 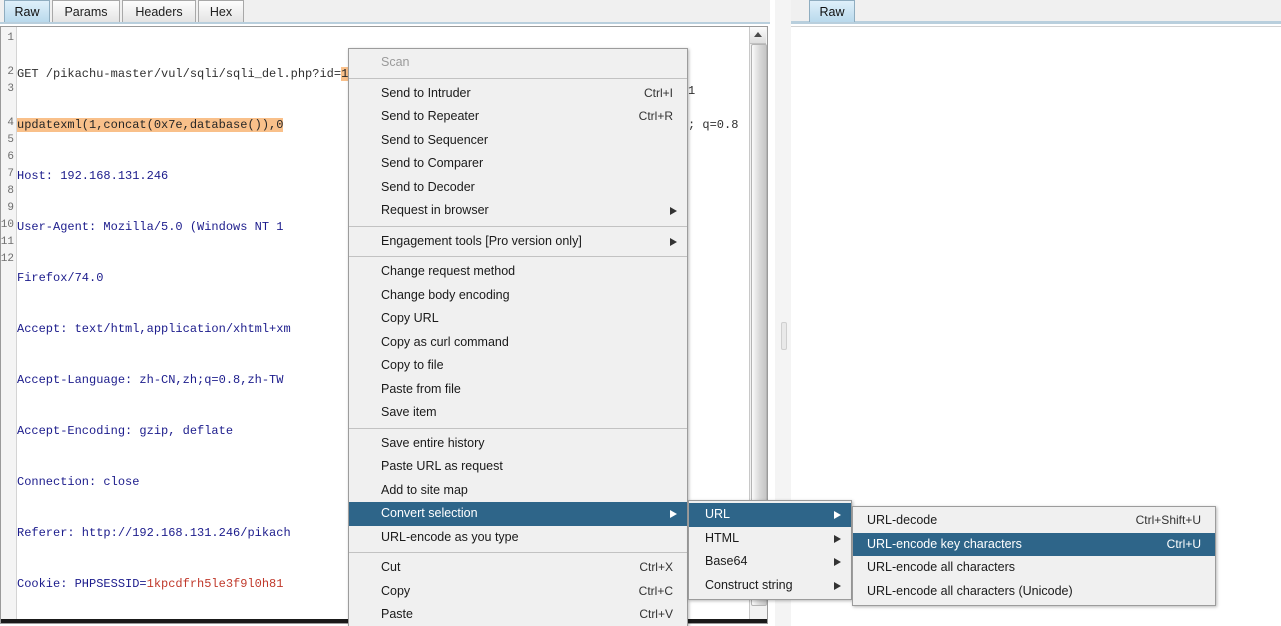 What do you see at coordinates (518, 366) in the screenshot?
I see `menu-item-copy-to-file: Copy to file` at bounding box center [518, 366].